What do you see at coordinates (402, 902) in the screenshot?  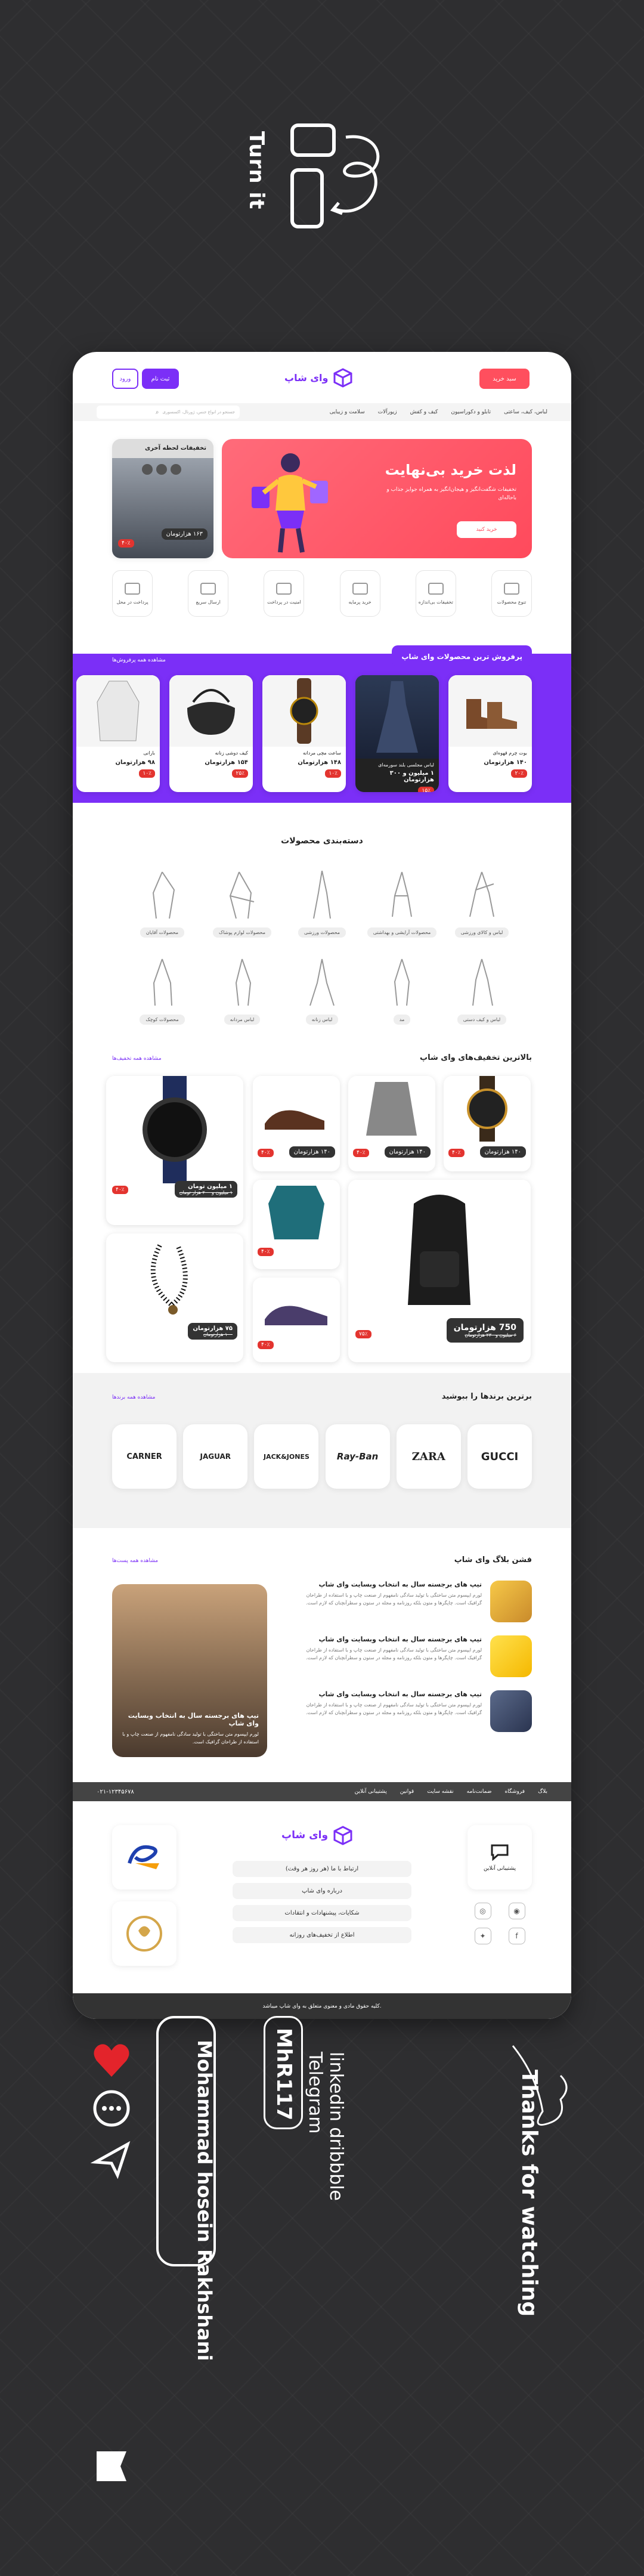 I see `category-item: محصولات آرایشی و بهداشتی` at bounding box center [402, 902].